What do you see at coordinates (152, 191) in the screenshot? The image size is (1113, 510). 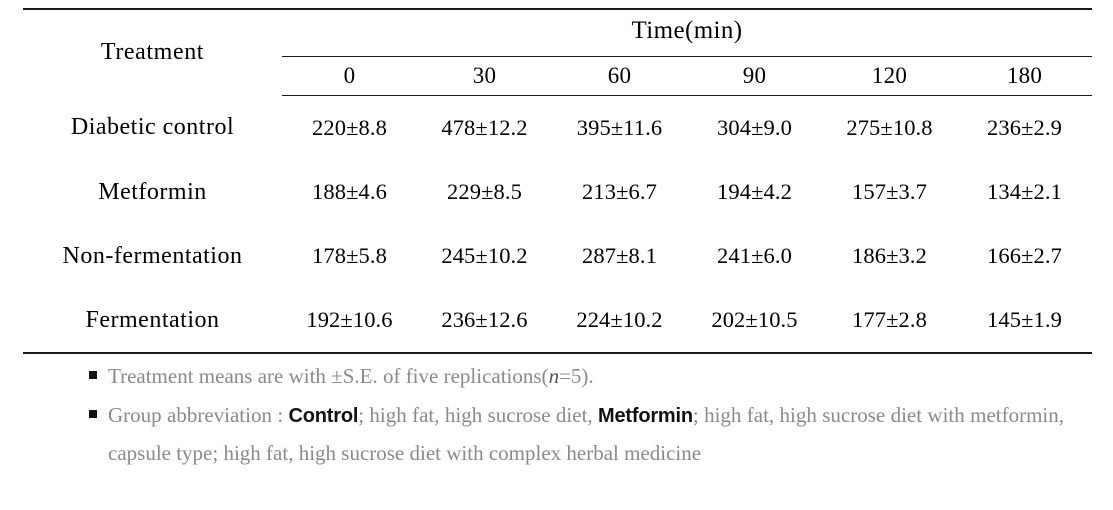 I see `row-label-metformin: Metformin` at bounding box center [152, 191].